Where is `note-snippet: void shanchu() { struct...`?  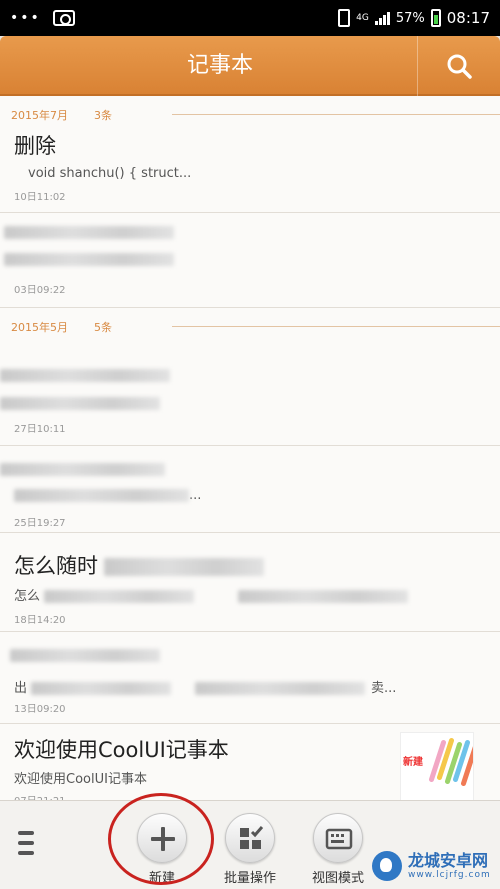 note-snippet: void shanchu() { struct... is located at coordinates (110, 173).